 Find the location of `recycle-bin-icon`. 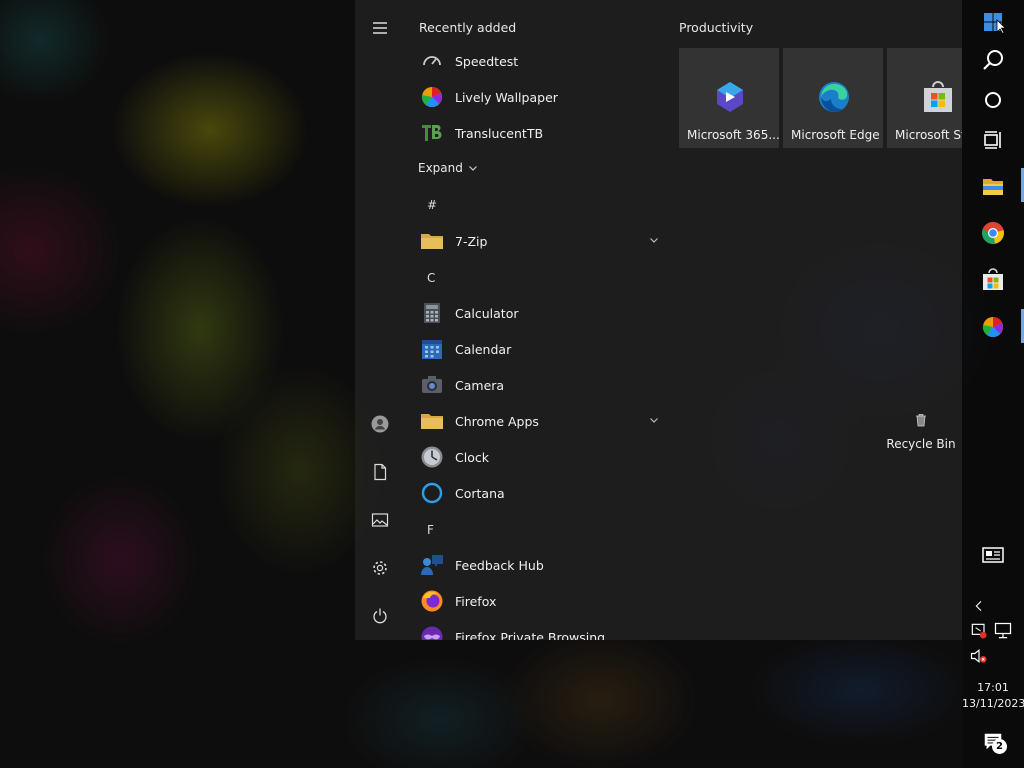

recycle-bin-icon is located at coordinates (921, 420).